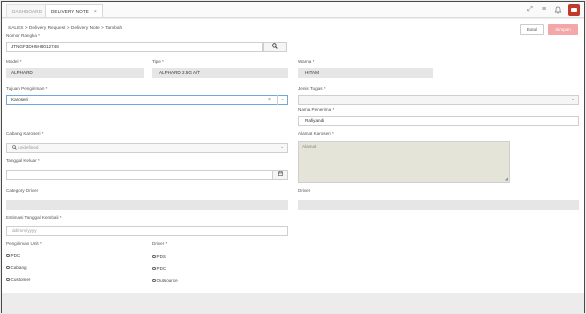  What do you see at coordinates (404, 162) in the screenshot?
I see `alamat-karoseri-textarea: Alamat ◢` at bounding box center [404, 162].